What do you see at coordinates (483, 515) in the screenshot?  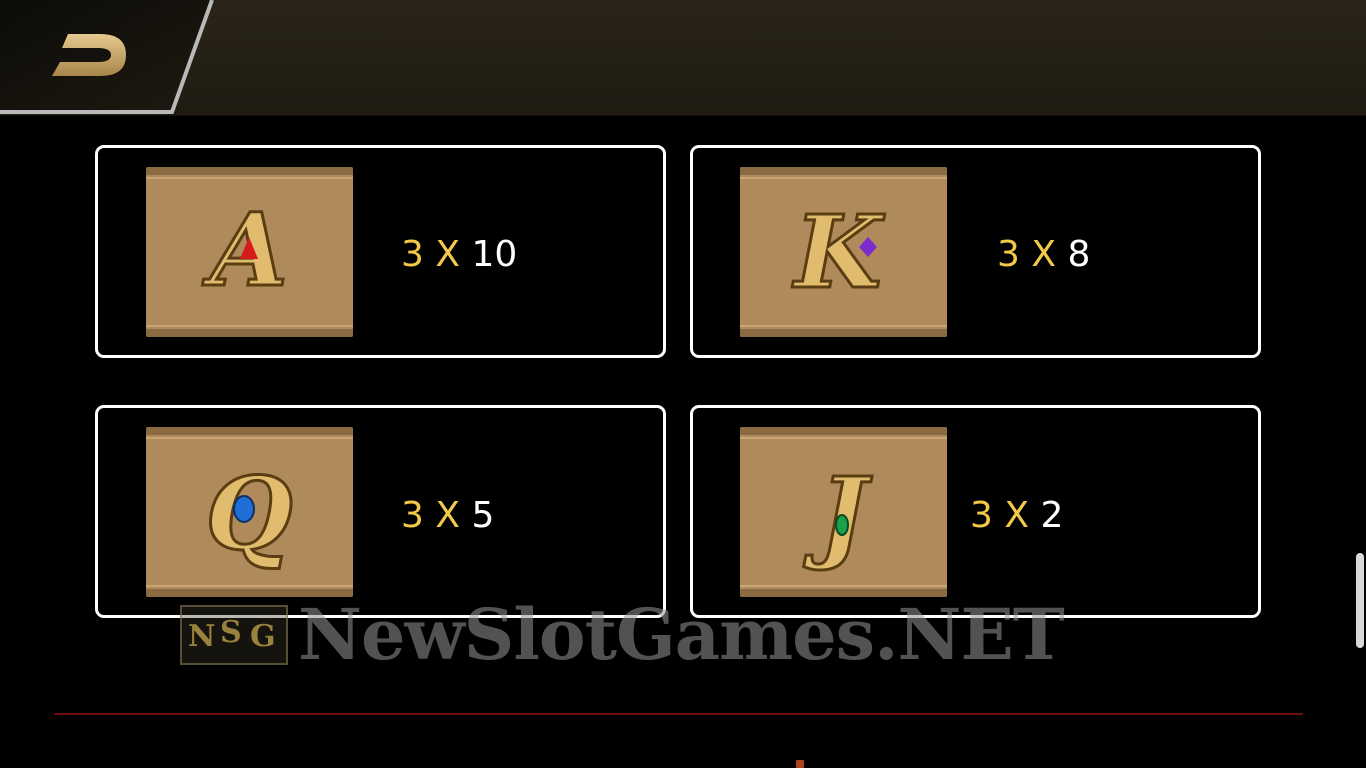 I see `payout-value: 5` at bounding box center [483, 515].